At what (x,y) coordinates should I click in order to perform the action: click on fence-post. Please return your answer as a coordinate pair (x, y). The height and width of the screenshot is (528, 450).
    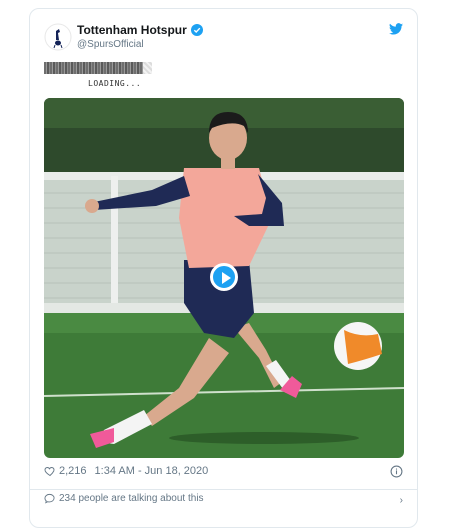
    Looking at the image, I should click on (114, 246).